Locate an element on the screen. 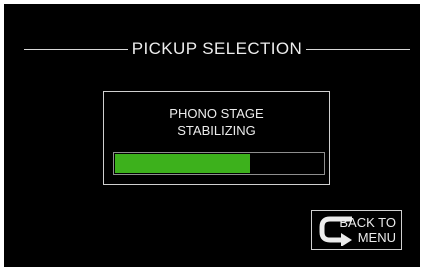 Image resolution: width=424 pixels, height=271 pixels. progress-bar is located at coordinates (219, 163).